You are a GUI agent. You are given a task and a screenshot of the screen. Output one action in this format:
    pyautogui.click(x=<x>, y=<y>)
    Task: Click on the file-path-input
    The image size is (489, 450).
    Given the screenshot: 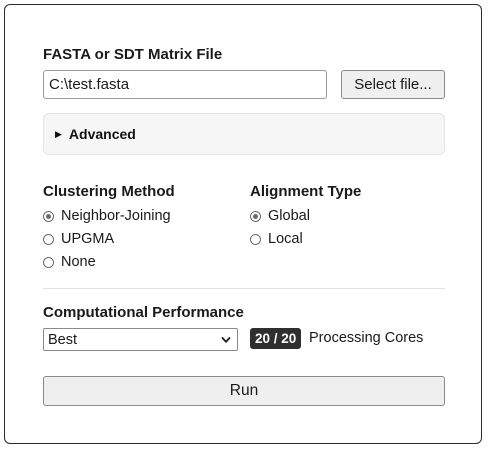 What is the action you would take?
    pyautogui.click(x=185, y=84)
    